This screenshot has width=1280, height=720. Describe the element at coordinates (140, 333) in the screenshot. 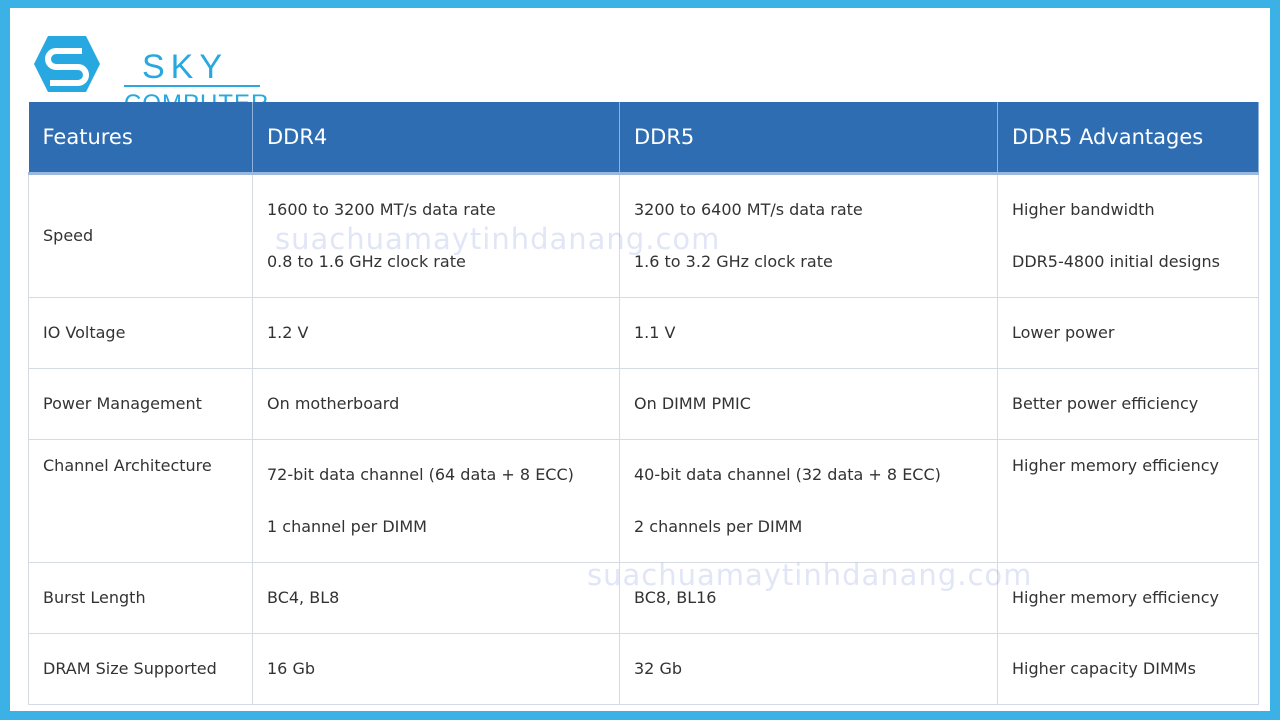

I see `cell-feature: IO Voltage` at that location.